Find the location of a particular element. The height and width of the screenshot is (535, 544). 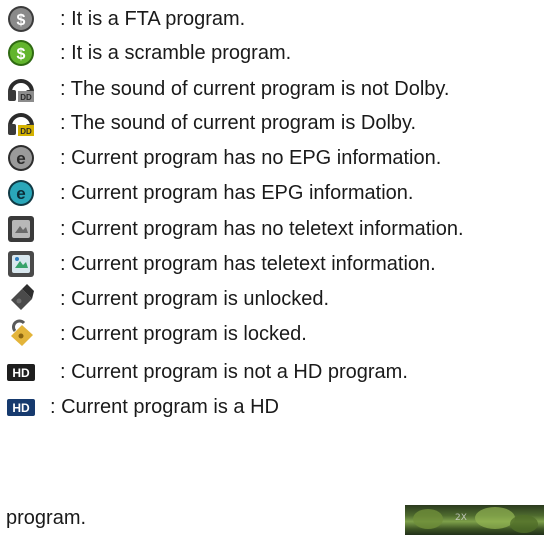

legend-text-epg: : Current program has EPG information. is located at coordinates (237, 193).